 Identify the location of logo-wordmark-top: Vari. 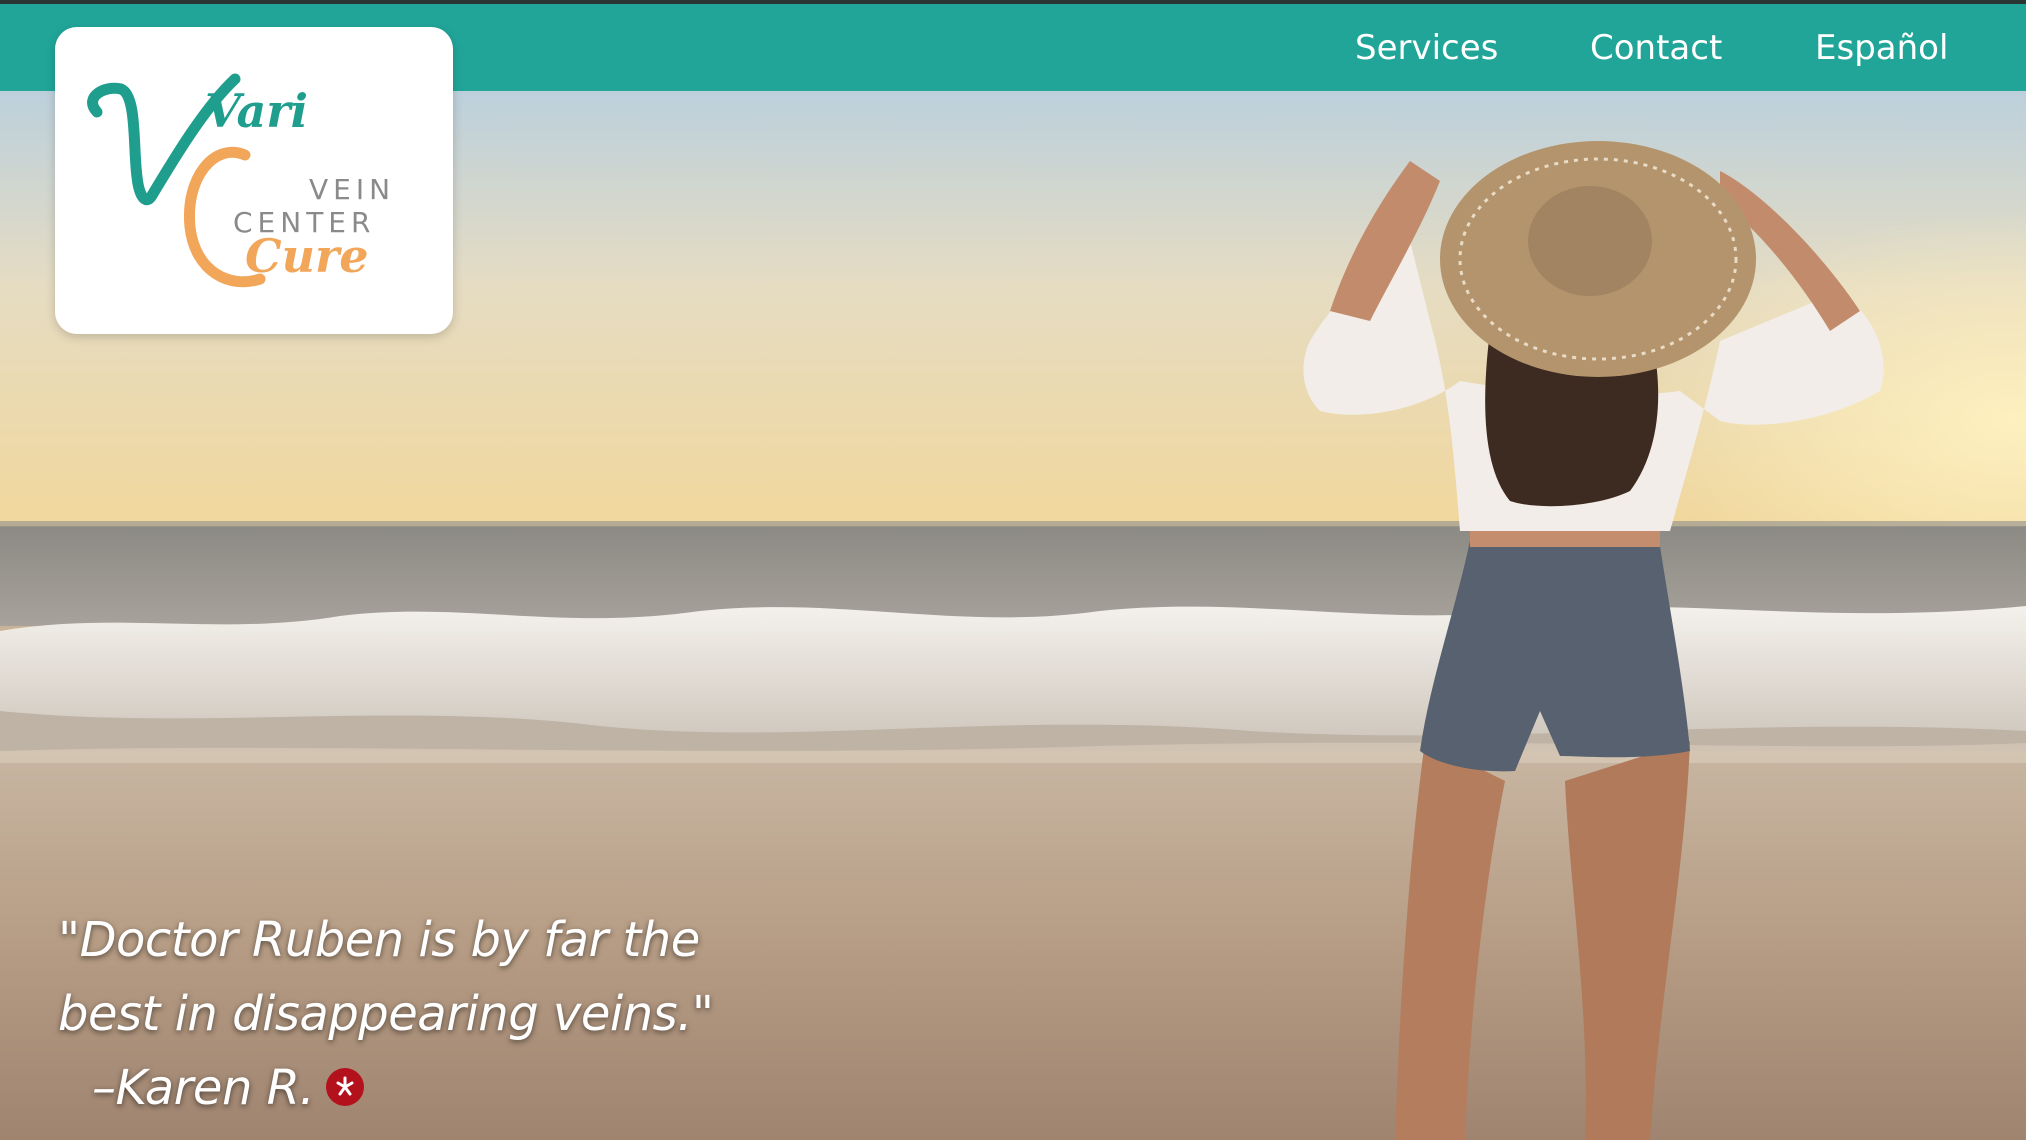
(256, 111).